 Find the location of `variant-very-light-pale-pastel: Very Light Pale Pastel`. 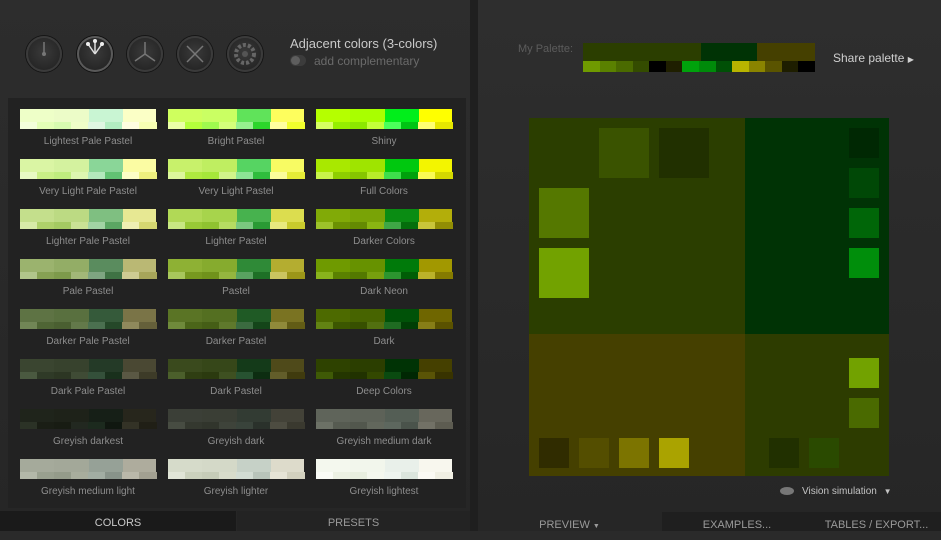

variant-very-light-pale-pastel: Very Light Pale Pastel is located at coordinates (88, 178).